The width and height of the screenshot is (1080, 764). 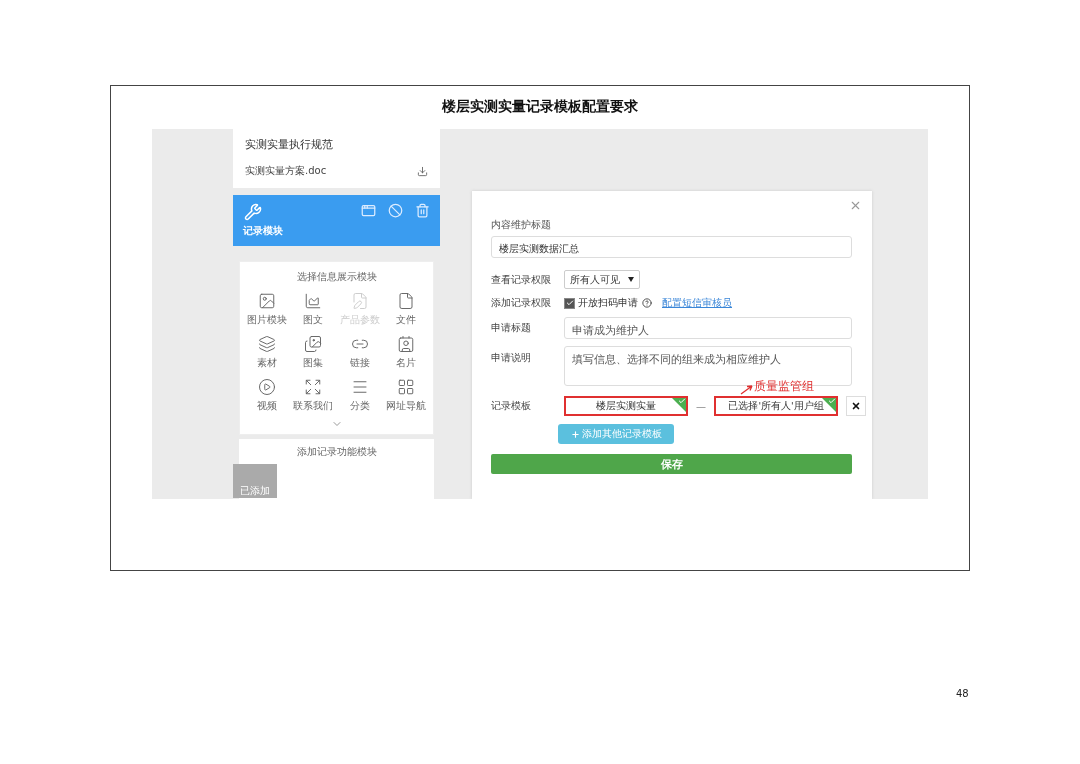 I want to click on module-option: 图文, so click(x=313, y=309).